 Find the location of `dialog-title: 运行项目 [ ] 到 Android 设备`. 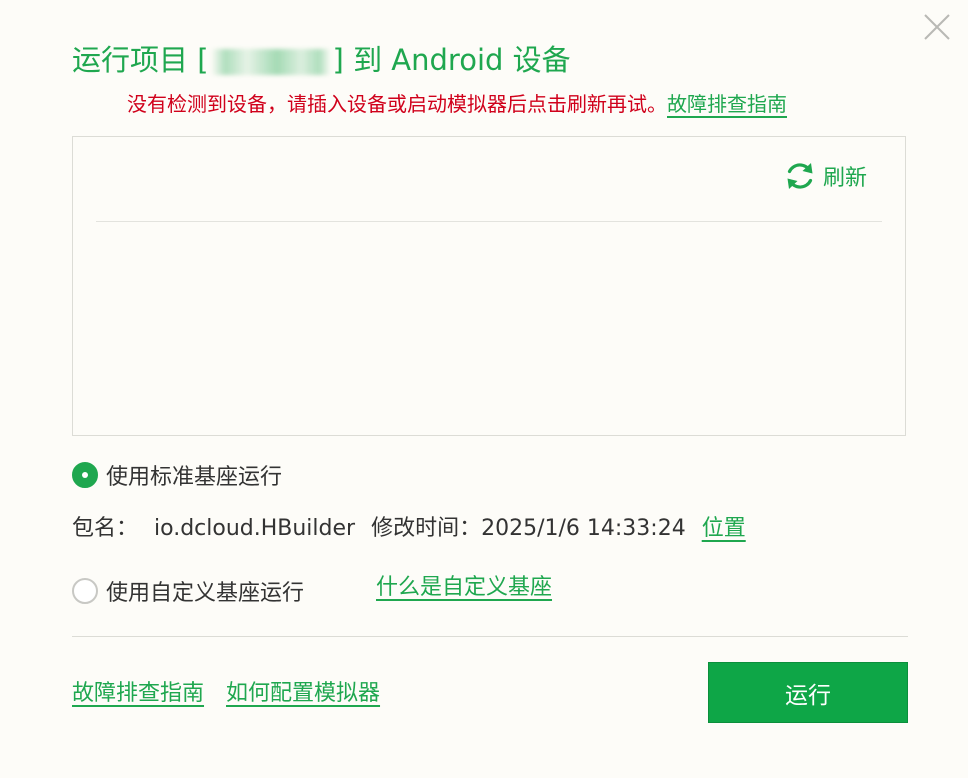

dialog-title: 运行项目 [ ] 到 Android 设备 is located at coordinates (321, 60).